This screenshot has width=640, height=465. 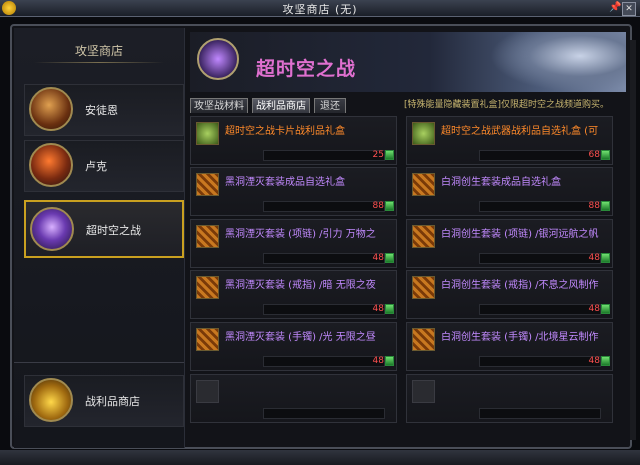 What do you see at coordinates (300, 234) in the screenshot?
I see `item-name: 黑洞湮灭套装 (项链) /引力 万物之` at bounding box center [300, 234].